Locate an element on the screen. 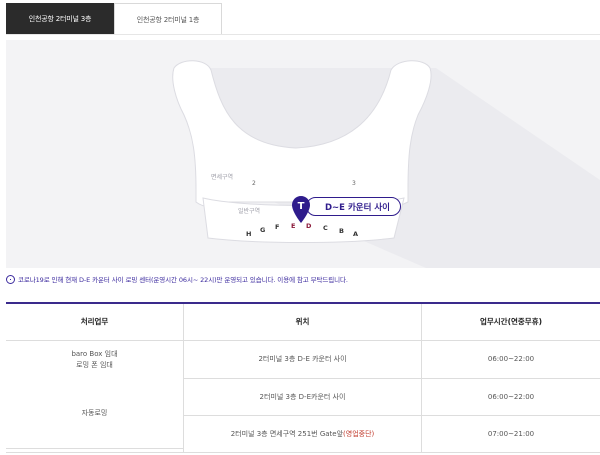 This screenshot has height=455, width=600. location-callout: D~E 카운터 사이 is located at coordinates (354, 206).